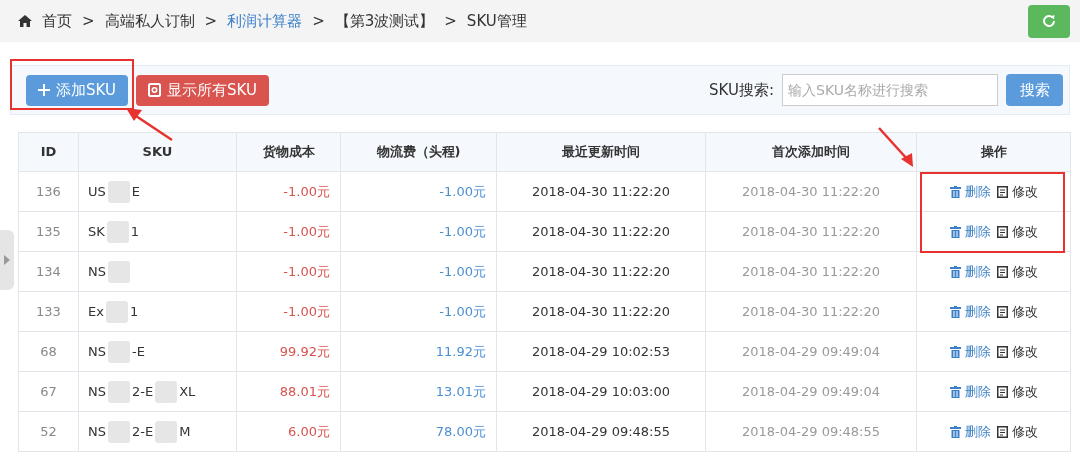 This screenshot has width=1080, height=458. Describe the element at coordinates (185, 431) in the screenshot. I see `sku-text: M` at that location.